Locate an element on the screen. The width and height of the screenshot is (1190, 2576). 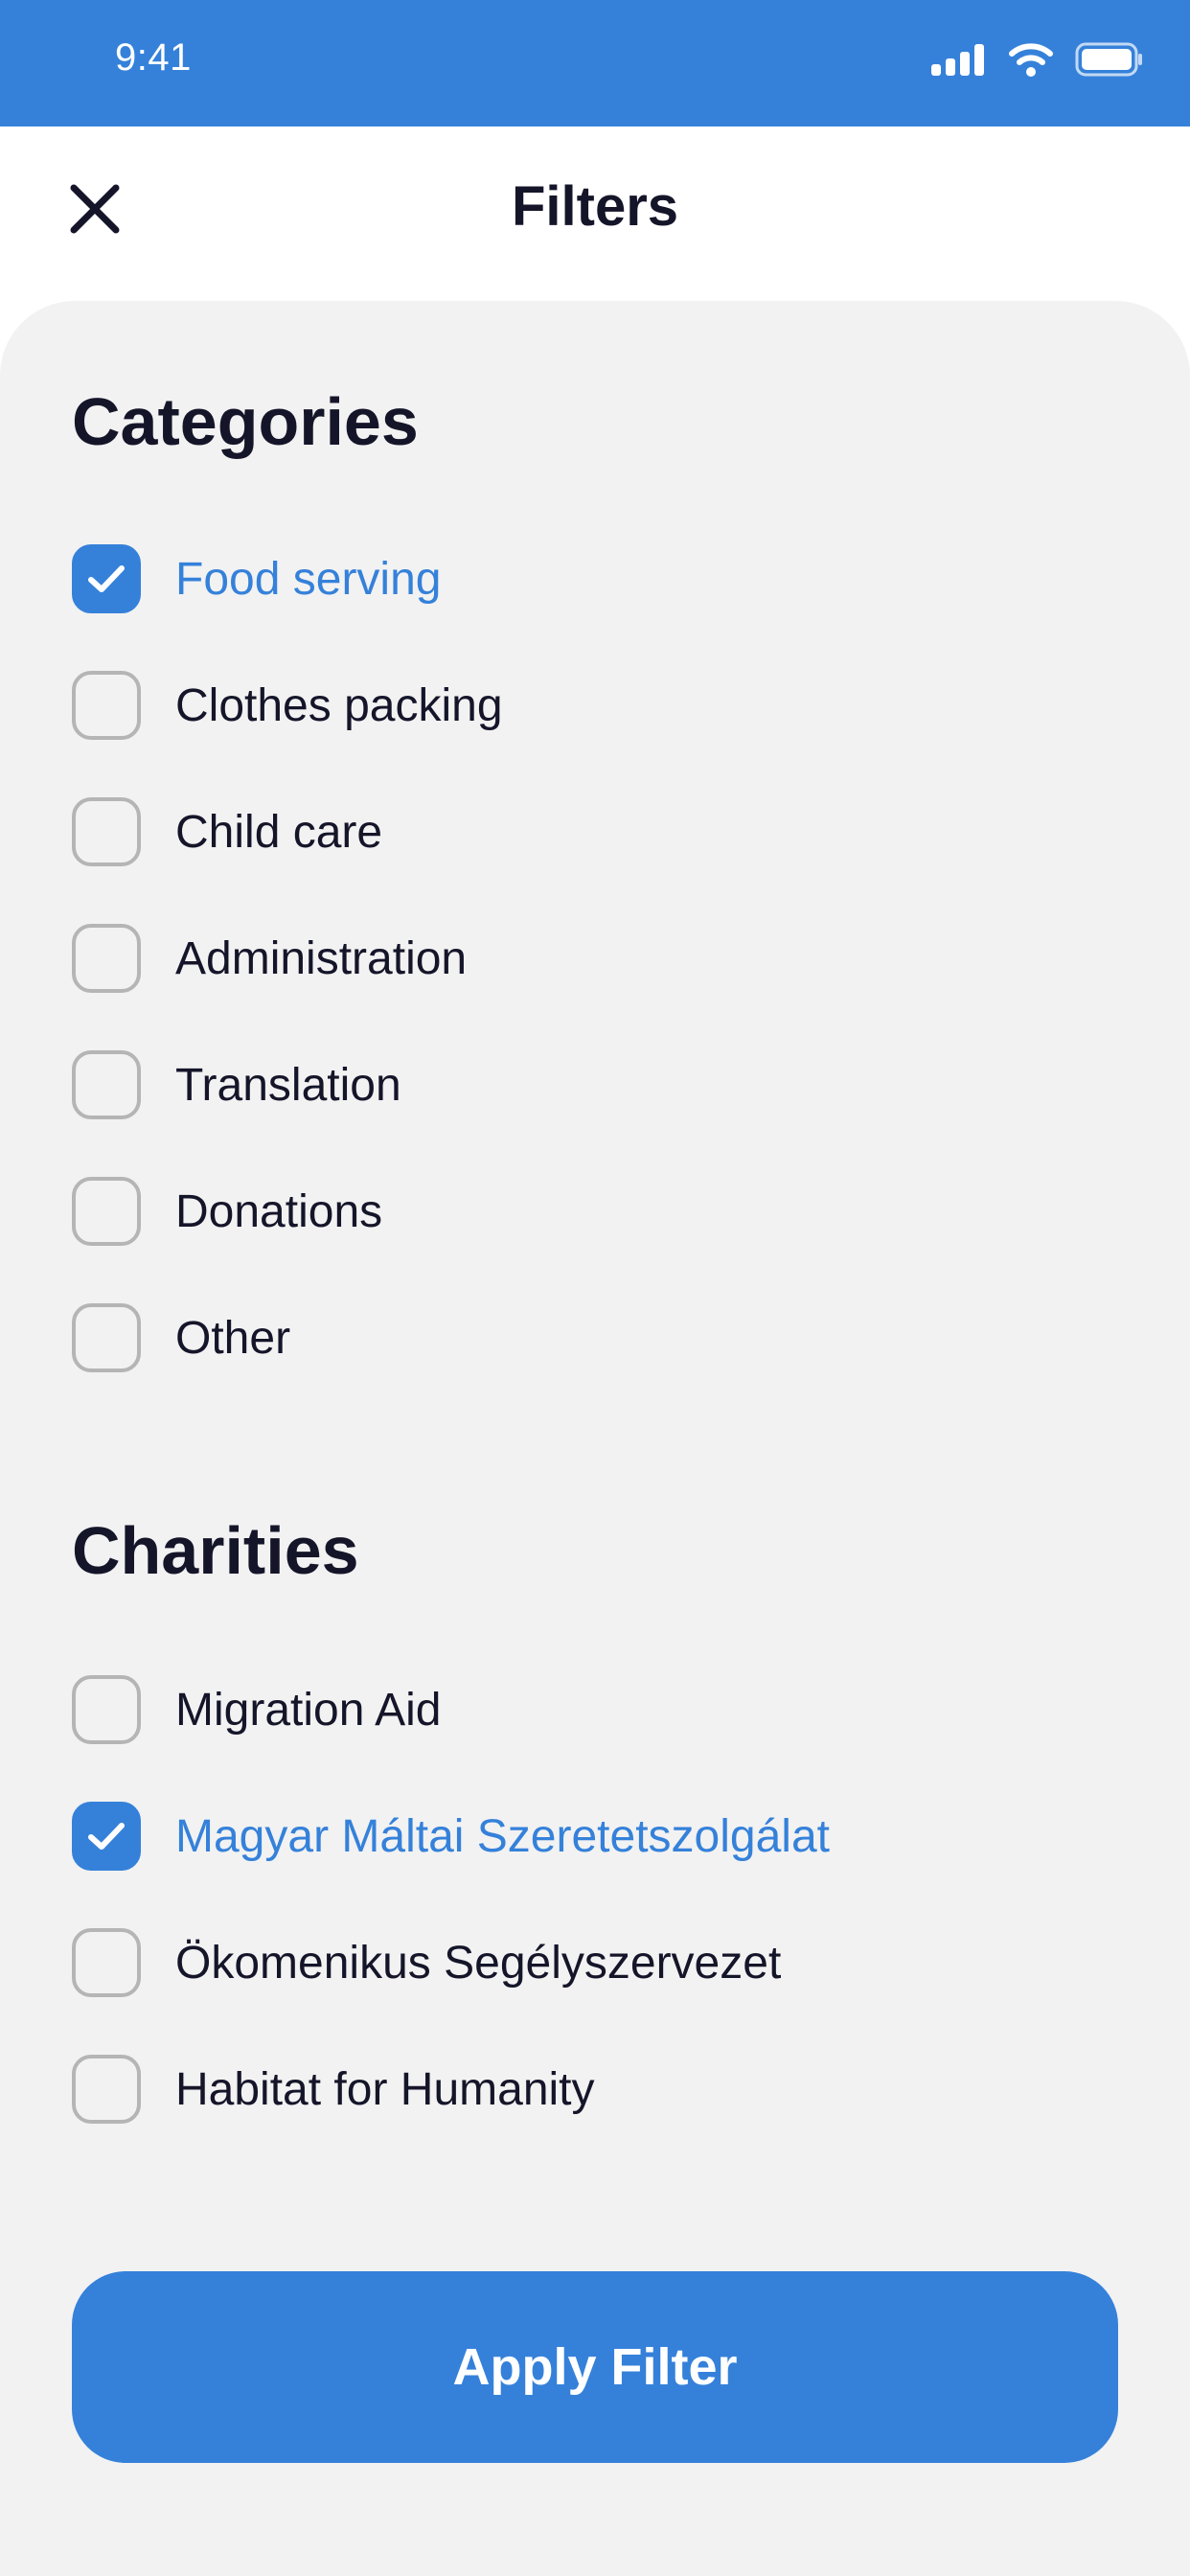
status-icons is located at coordinates (1038, 61).